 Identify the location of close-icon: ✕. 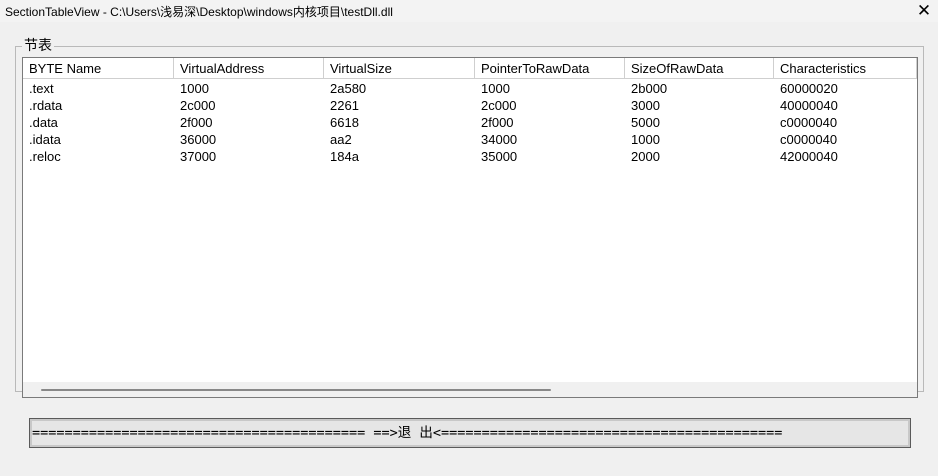
(924, 11).